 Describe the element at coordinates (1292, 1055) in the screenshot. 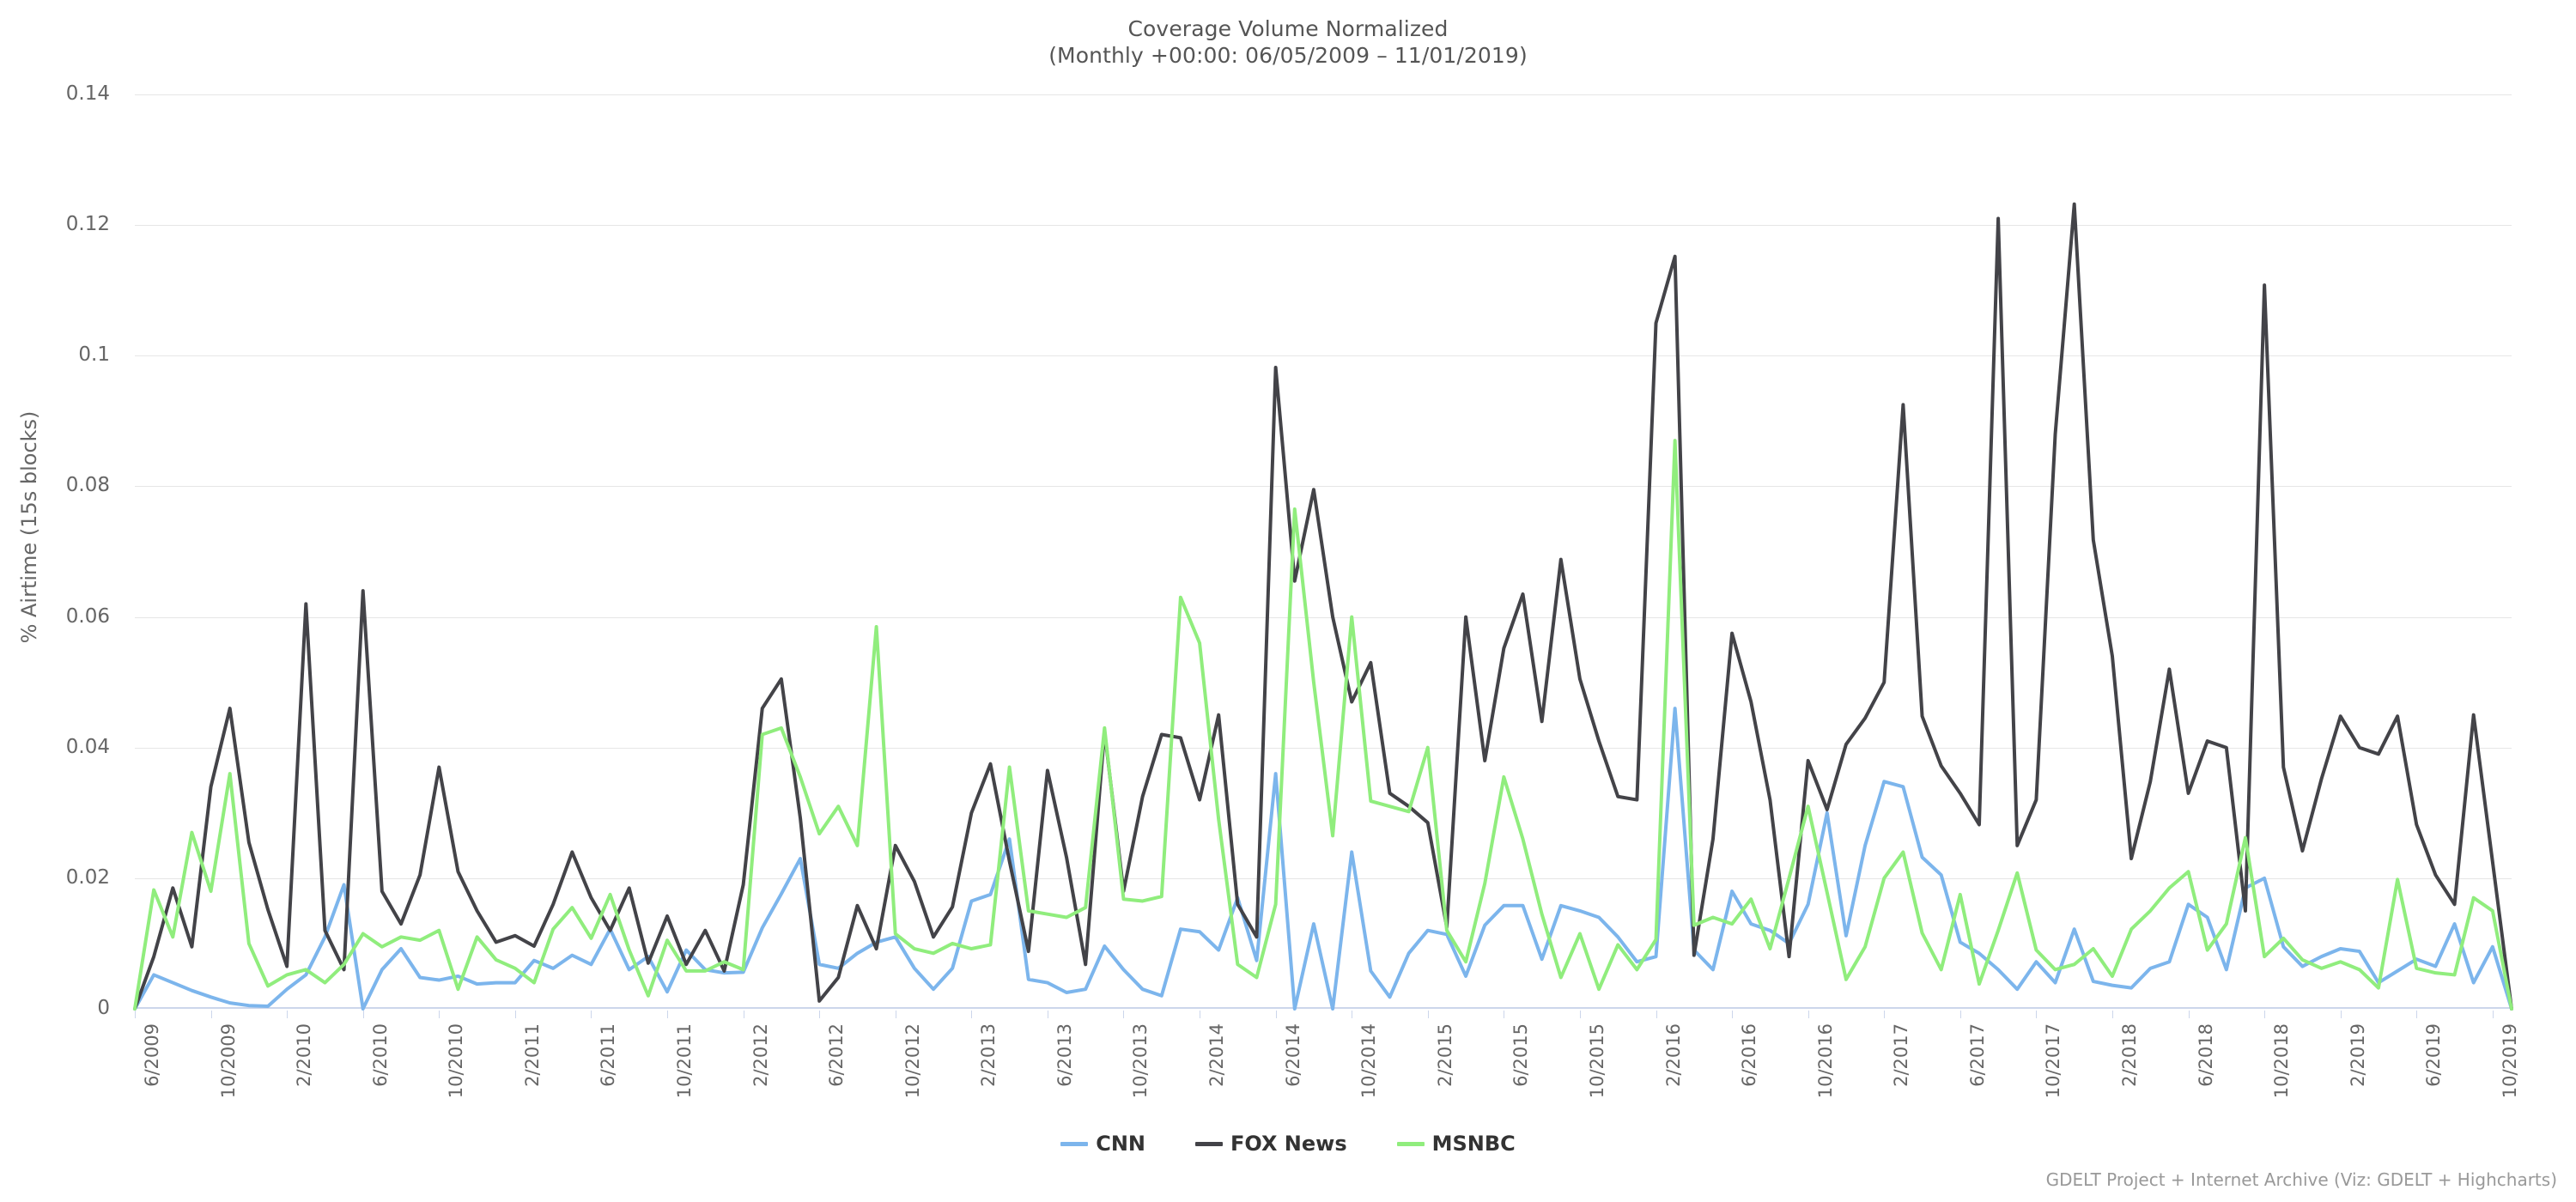

I see `x-axis-tick-label: 6/2014` at that location.